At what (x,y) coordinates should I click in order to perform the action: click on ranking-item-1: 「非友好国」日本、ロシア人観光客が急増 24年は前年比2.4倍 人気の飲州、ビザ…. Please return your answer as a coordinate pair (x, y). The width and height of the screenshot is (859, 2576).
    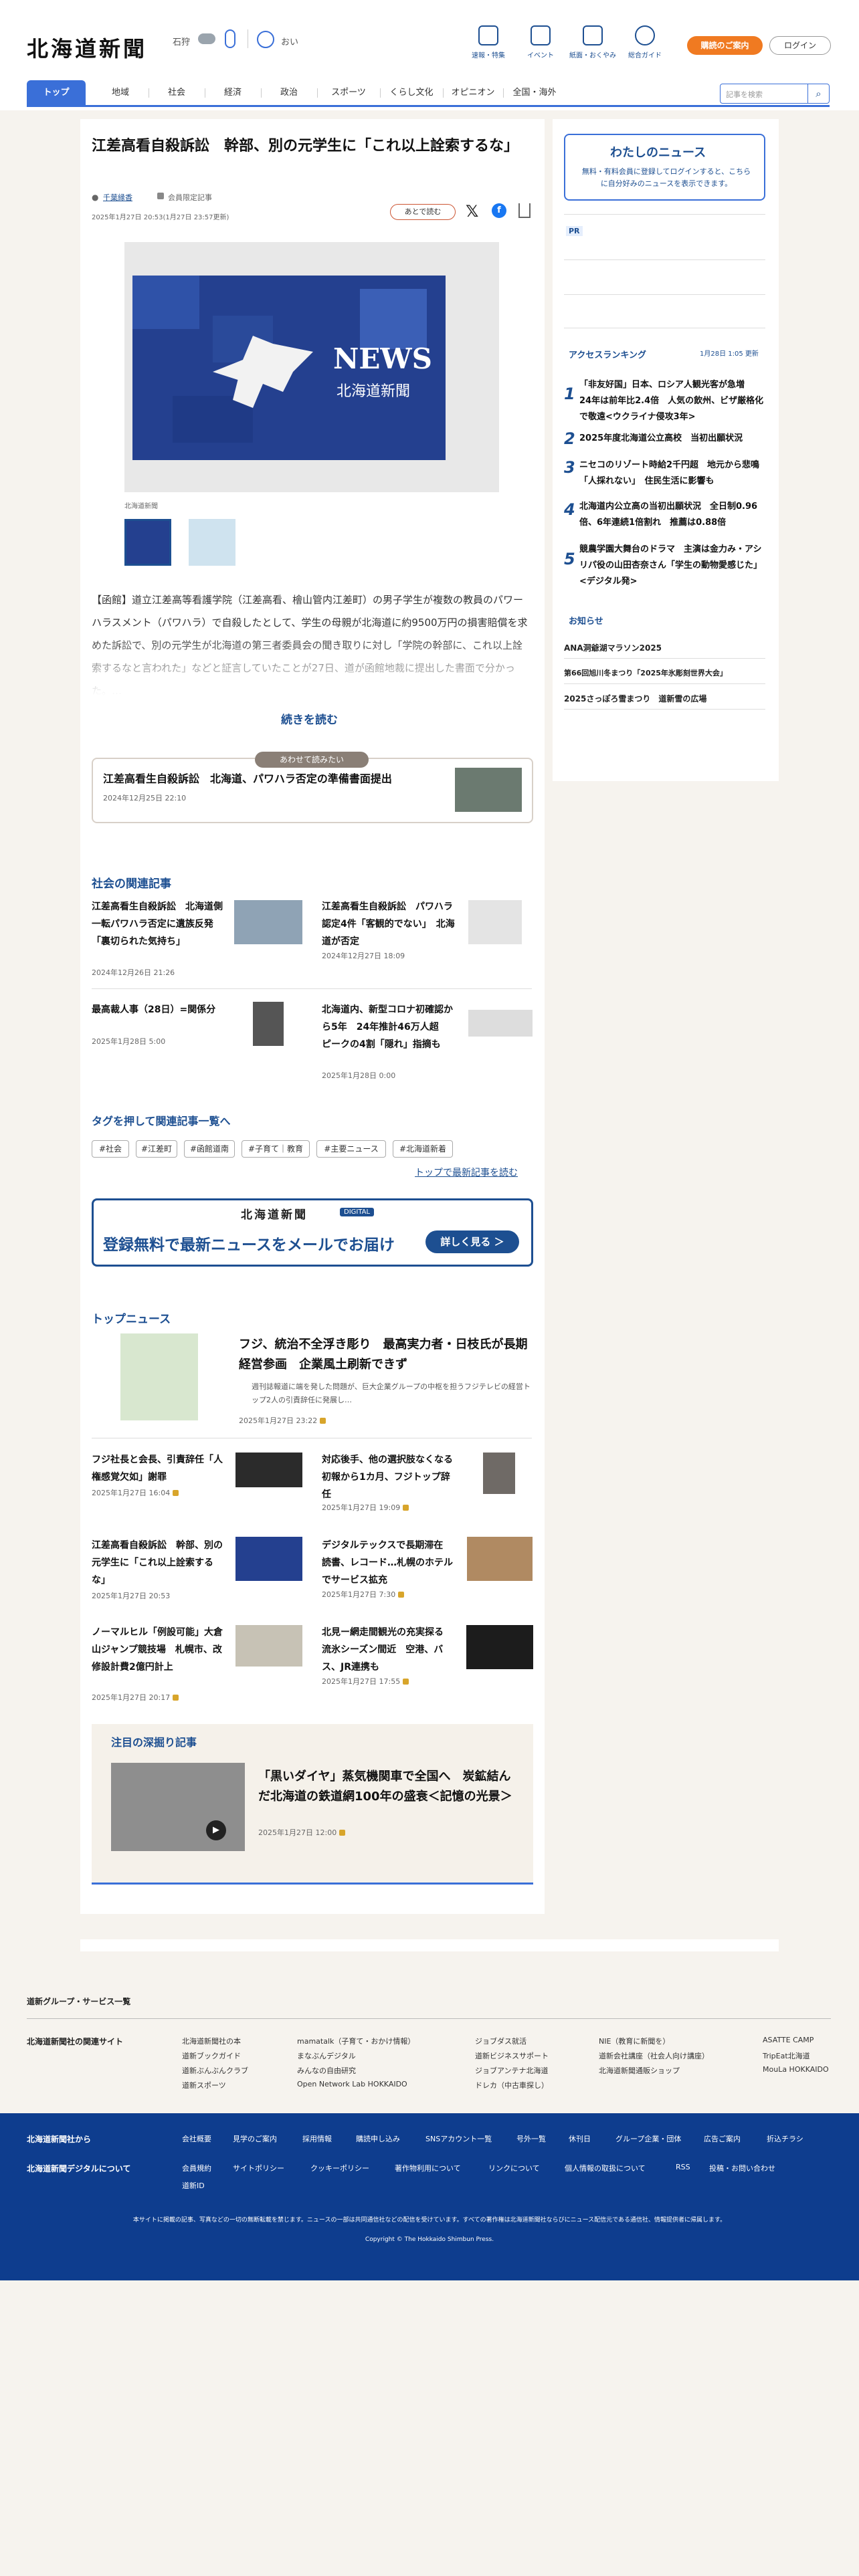
    Looking at the image, I should click on (672, 401).